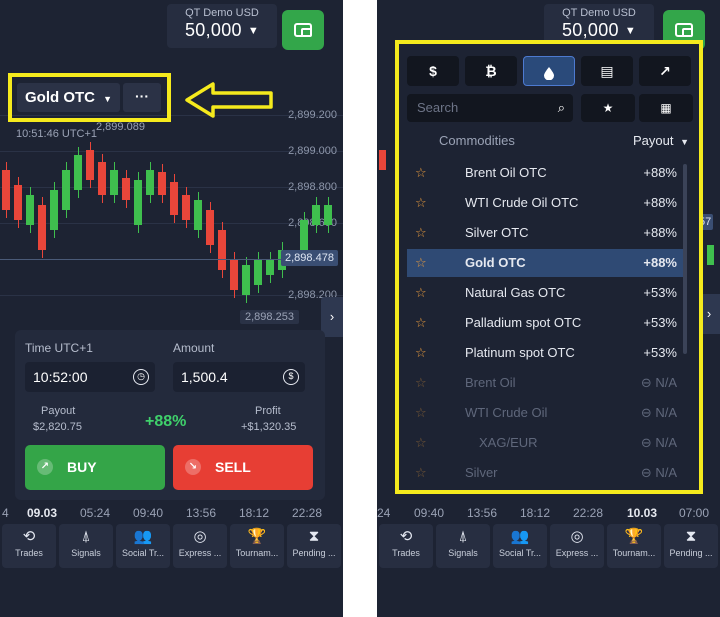 This screenshot has height=617, width=720. I want to click on asset-row: ☆ Brent Oil OTC +88%, so click(545, 173).